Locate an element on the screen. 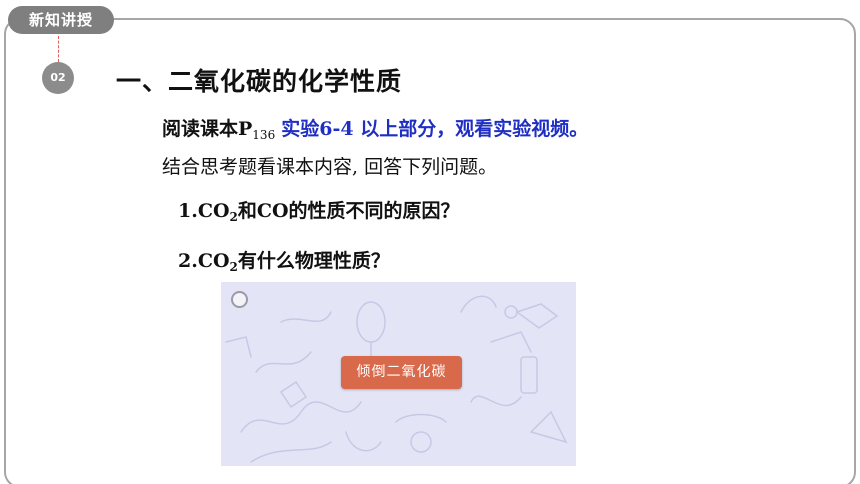  question-2-pre: 2.CO is located at coordinates (204, 261).